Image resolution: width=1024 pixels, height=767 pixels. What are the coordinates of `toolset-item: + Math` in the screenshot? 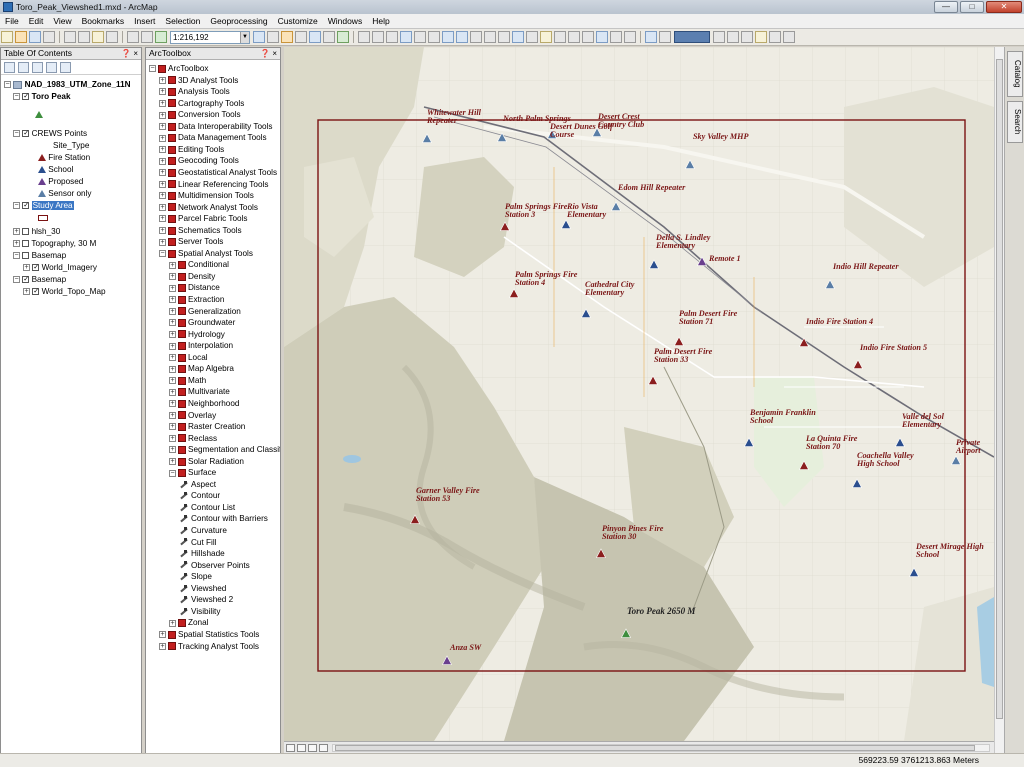 It's located at (187, 381).